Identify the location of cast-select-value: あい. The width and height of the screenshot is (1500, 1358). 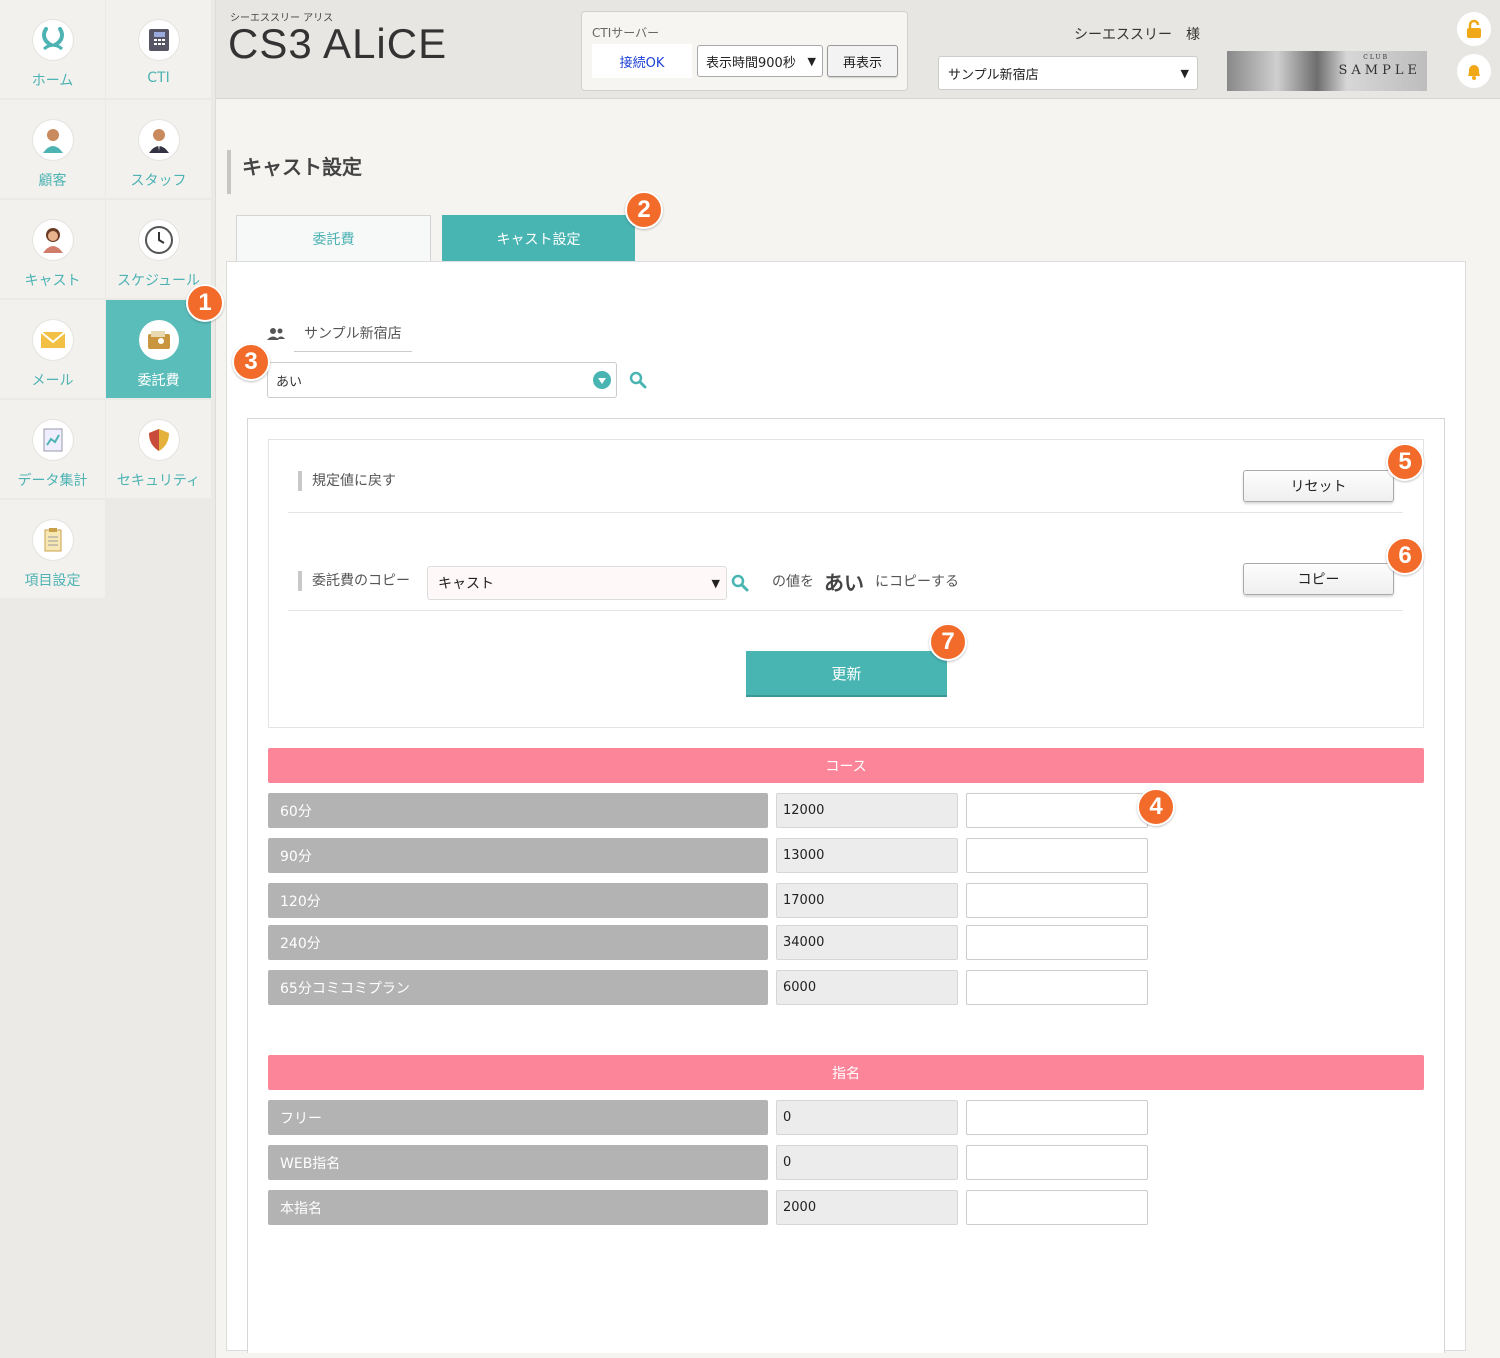
(289, 382).